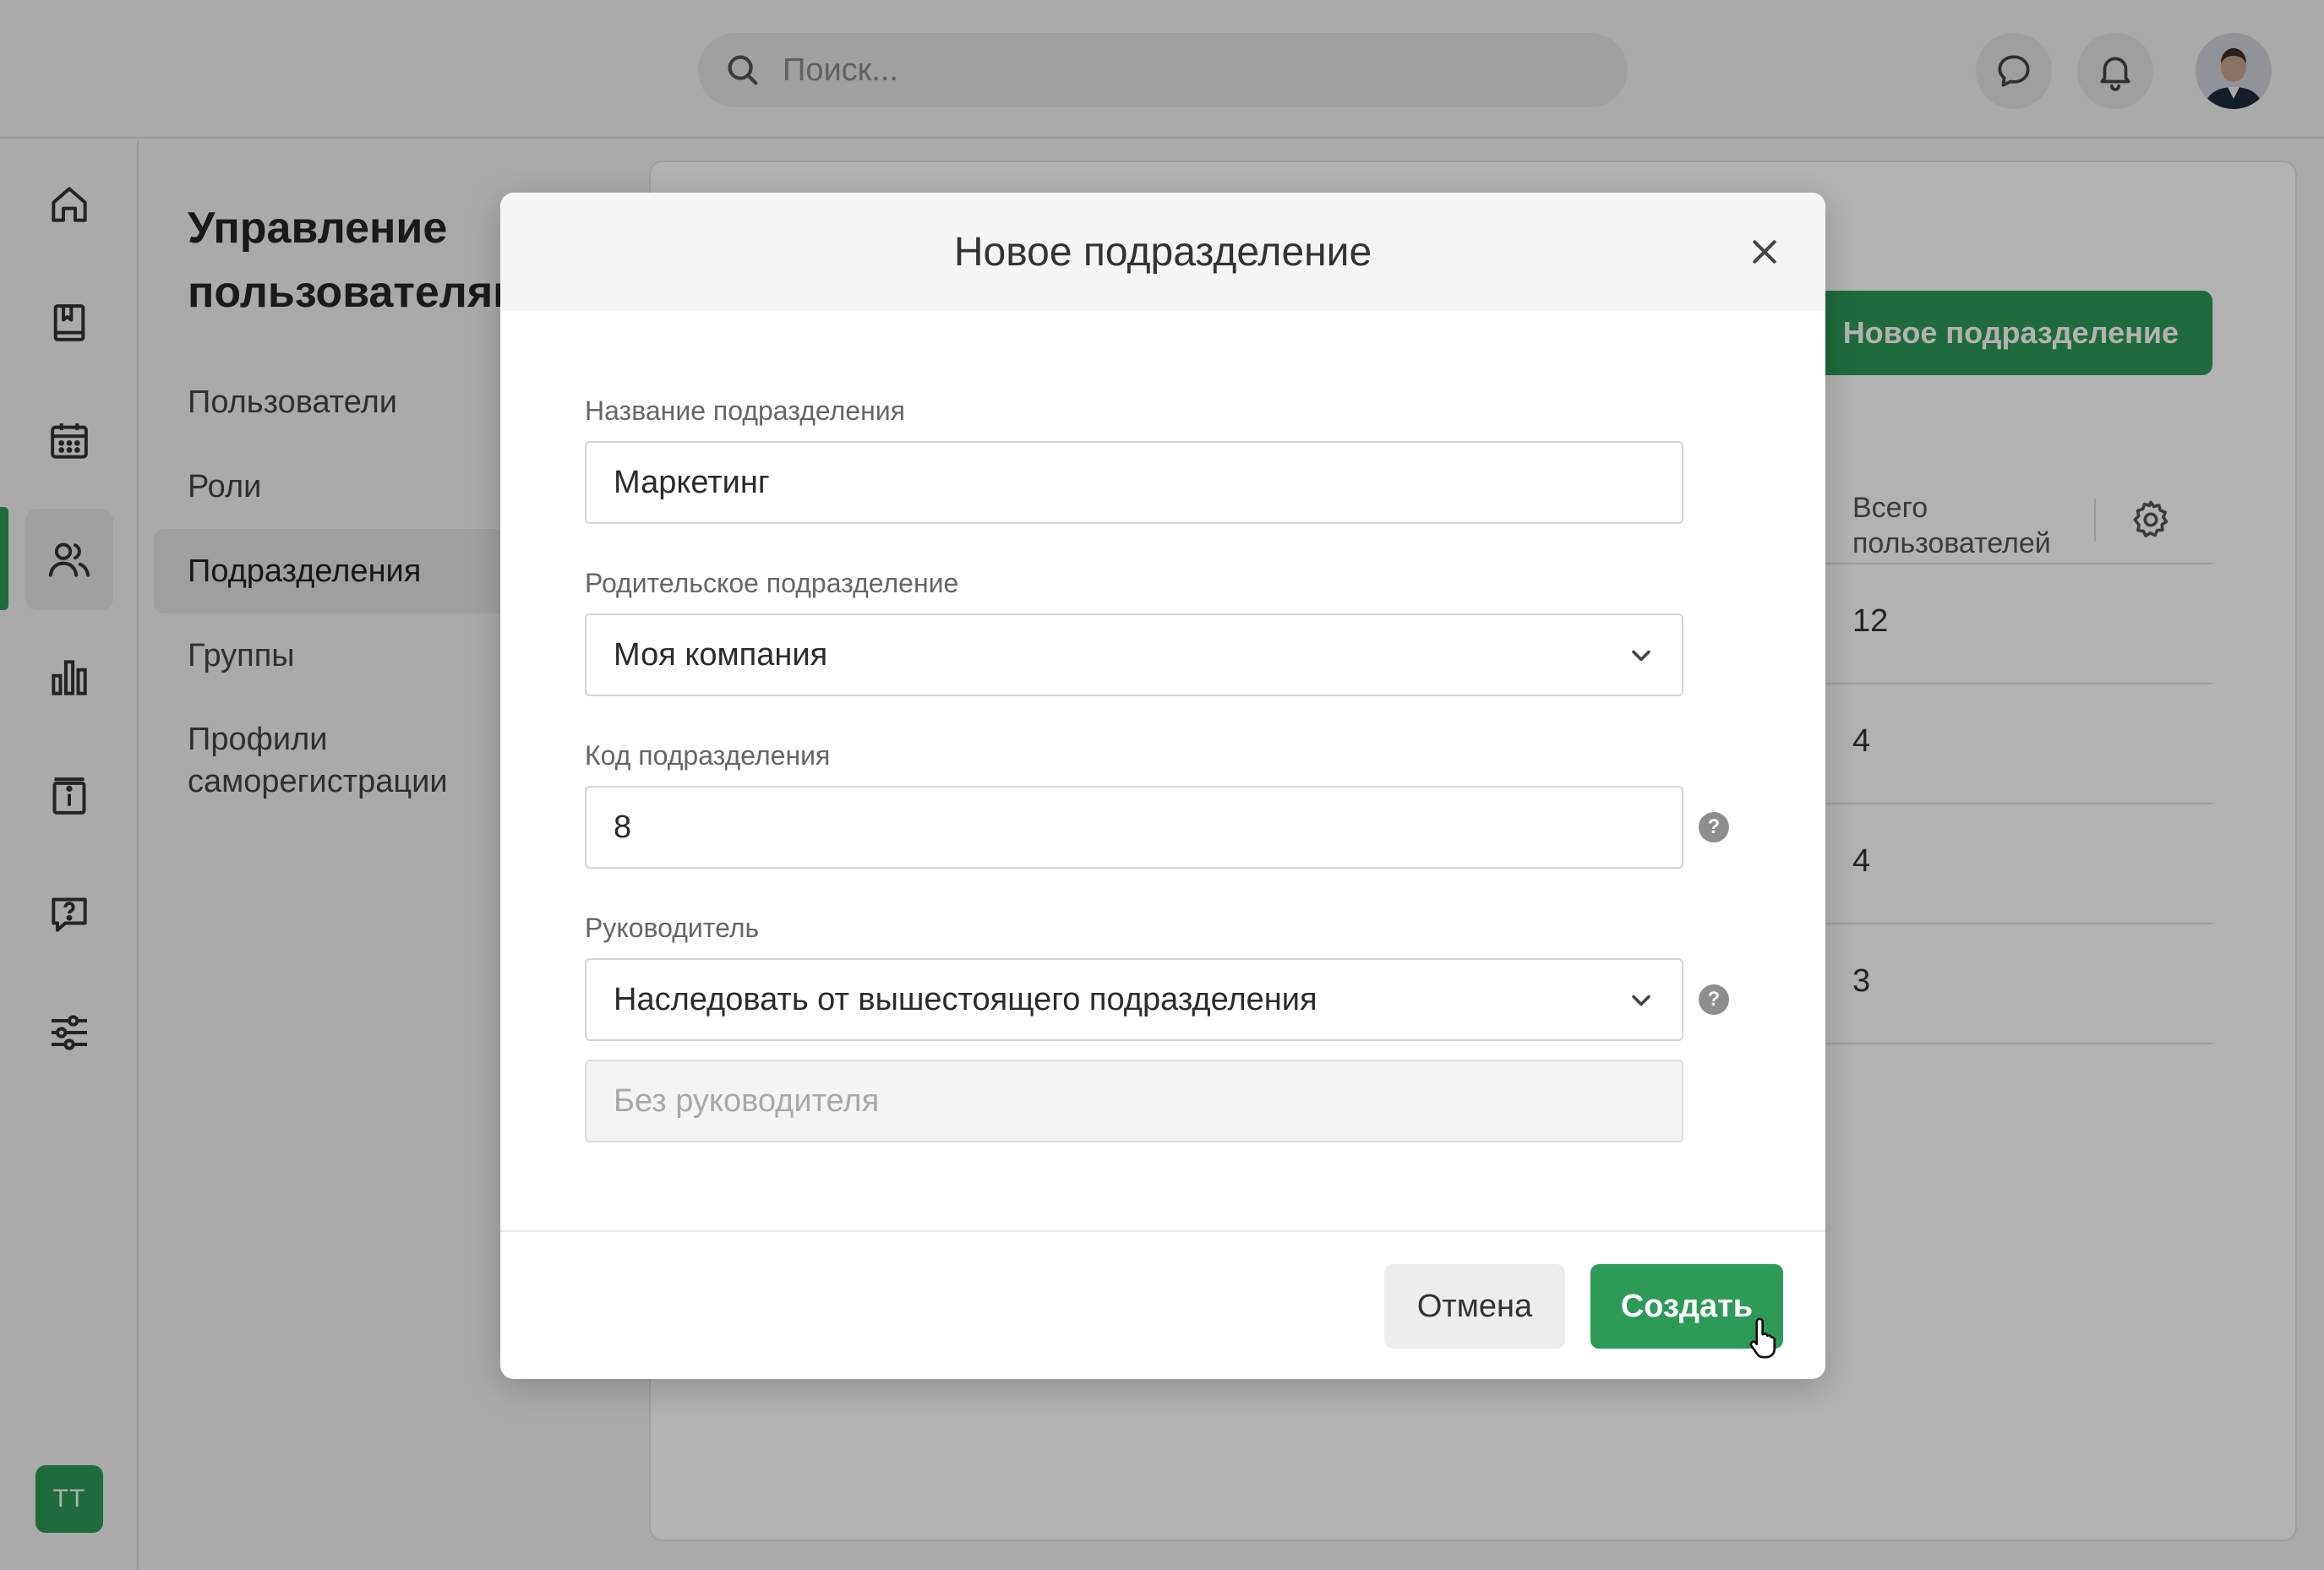 This screenshot has height=1570, width=2324. Describe the element at coordinates (747, 1100) in the screenshot. I see `manager-placeholder: Без руководителя` at that location.